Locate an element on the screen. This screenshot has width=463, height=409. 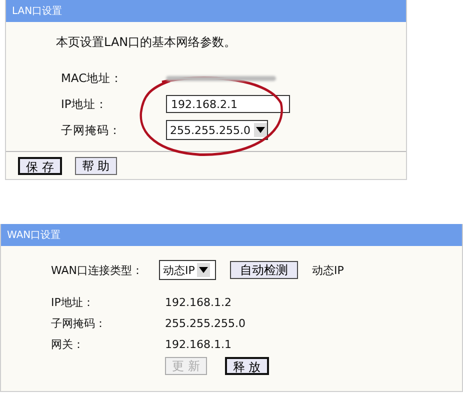
field-label: 网关： is located at coordinates (68, 344).